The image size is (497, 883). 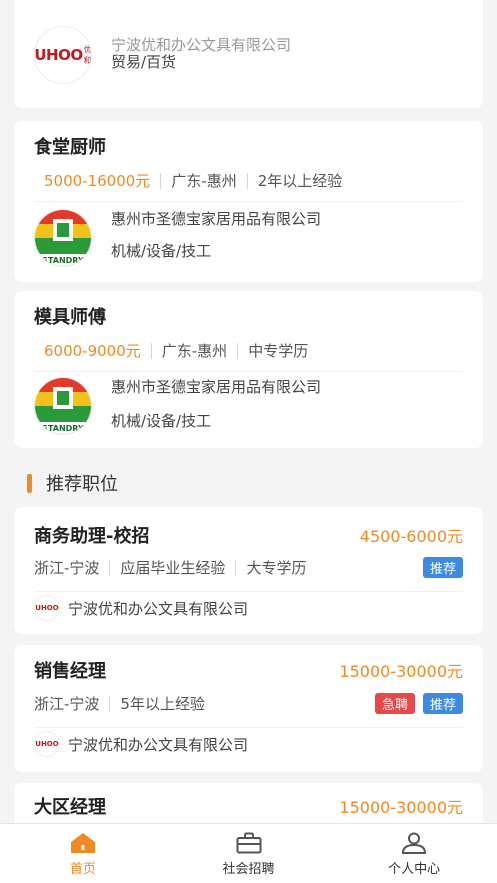 I want to click on rec-meta: 浙江-宁波 5年以上经验 急聘 推荐, so click(x=248, y=703).